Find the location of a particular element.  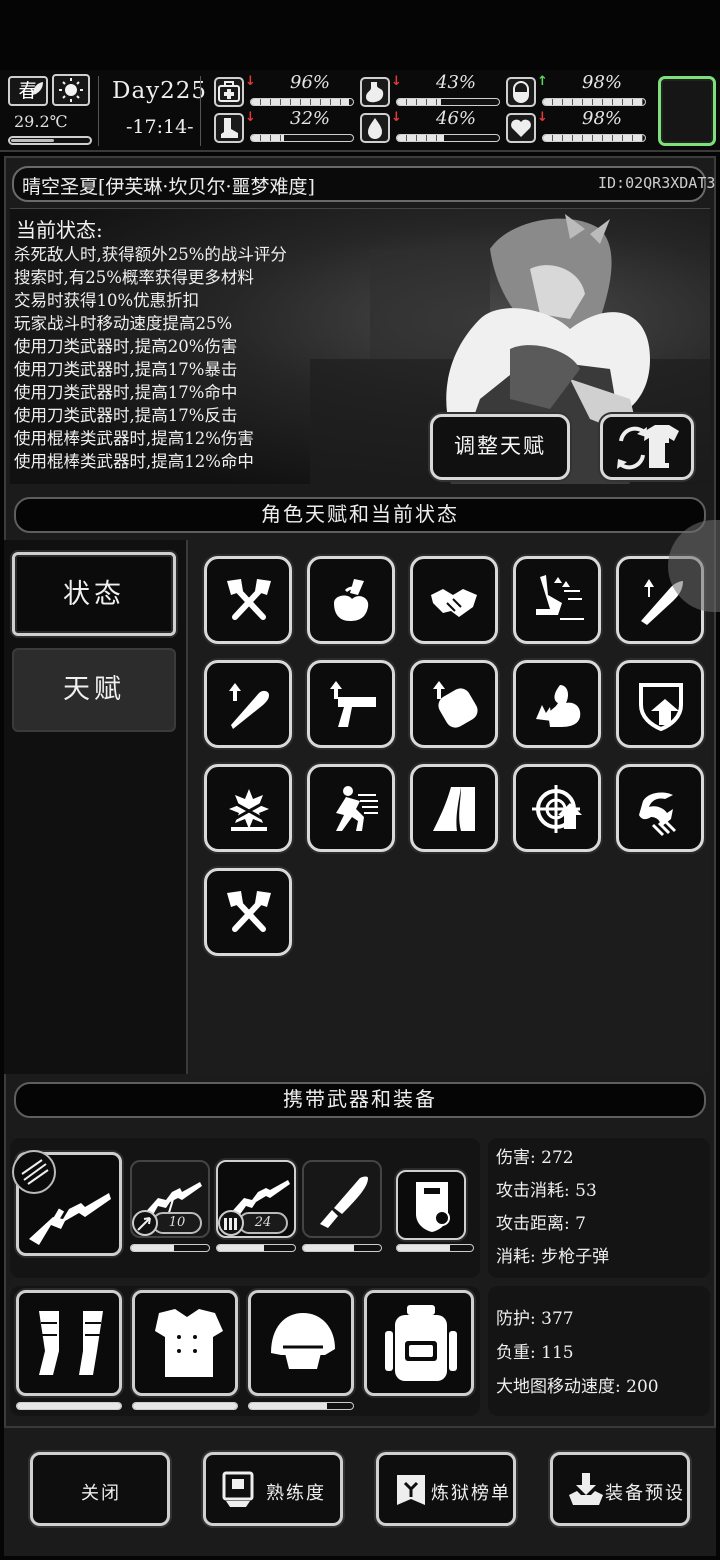

pistol-up-icon is located at coordinates (353, 704).